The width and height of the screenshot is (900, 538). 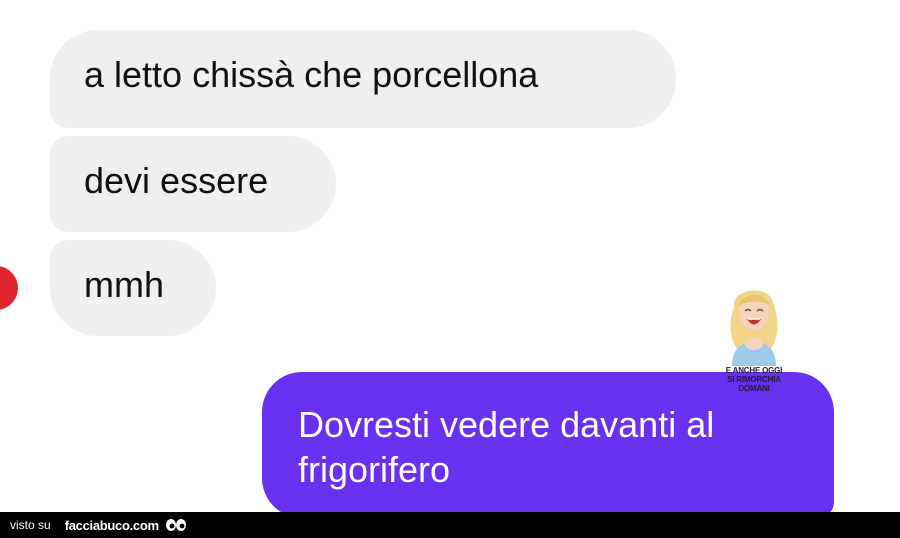 I want to click on sender-avatar, so click(x=9, y=288).